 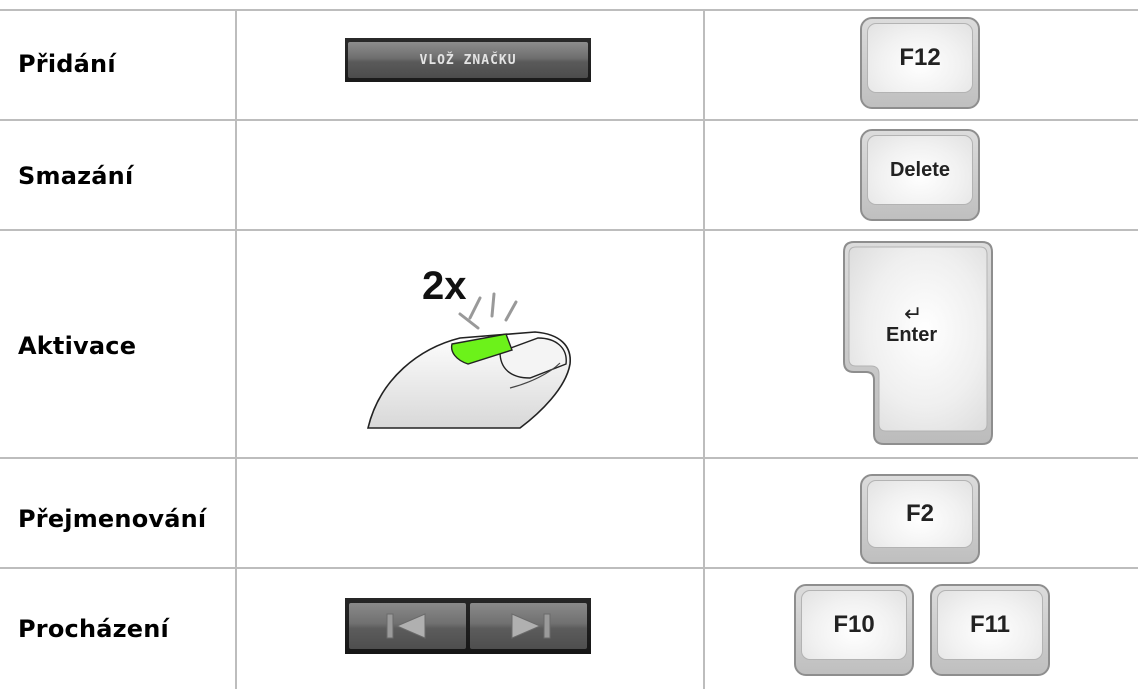 What do you see at coordinates (920, 58) in the screenshot?
I see `f12-key-label: F12` at bounding box center [920, 58].